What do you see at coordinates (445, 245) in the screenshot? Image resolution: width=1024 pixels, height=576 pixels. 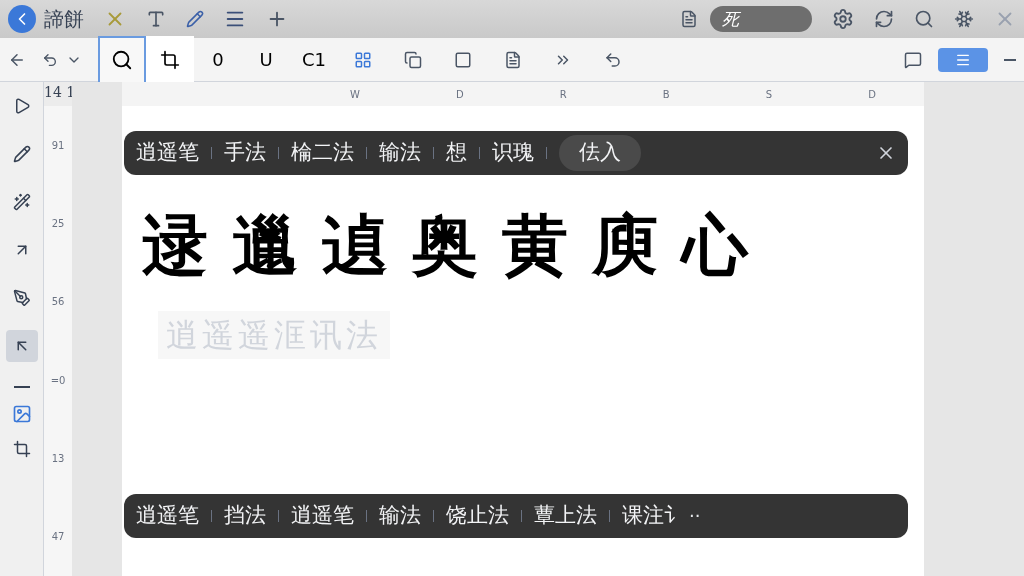 I see `handwritten-character: 奥` at bounding box center [445, 245].